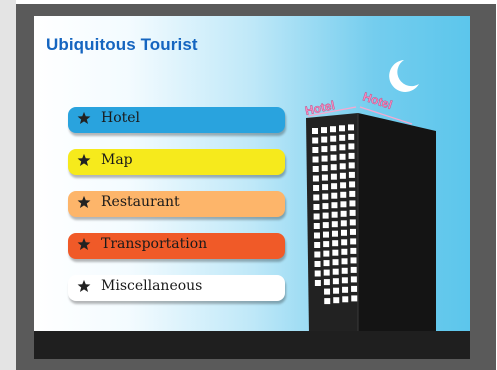  What do you see at coordinates (176, 288) in the screenshot?
I see `menu-button-miscellaneous: Miscellaneous` at bounding box center [176, 288].